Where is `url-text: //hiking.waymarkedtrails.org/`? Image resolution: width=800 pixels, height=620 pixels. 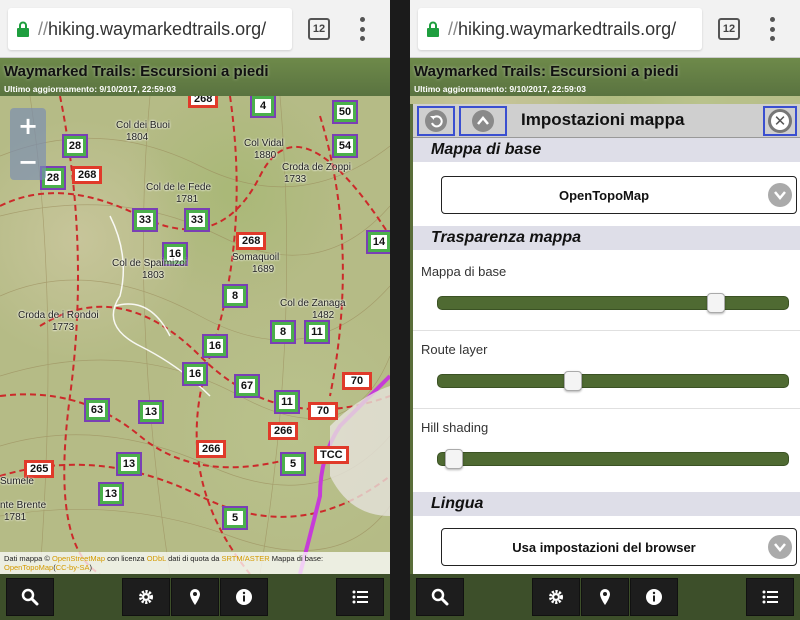 url-text: //hiking.waymarkedtrails.org/ is located at coordinates (562, 28).